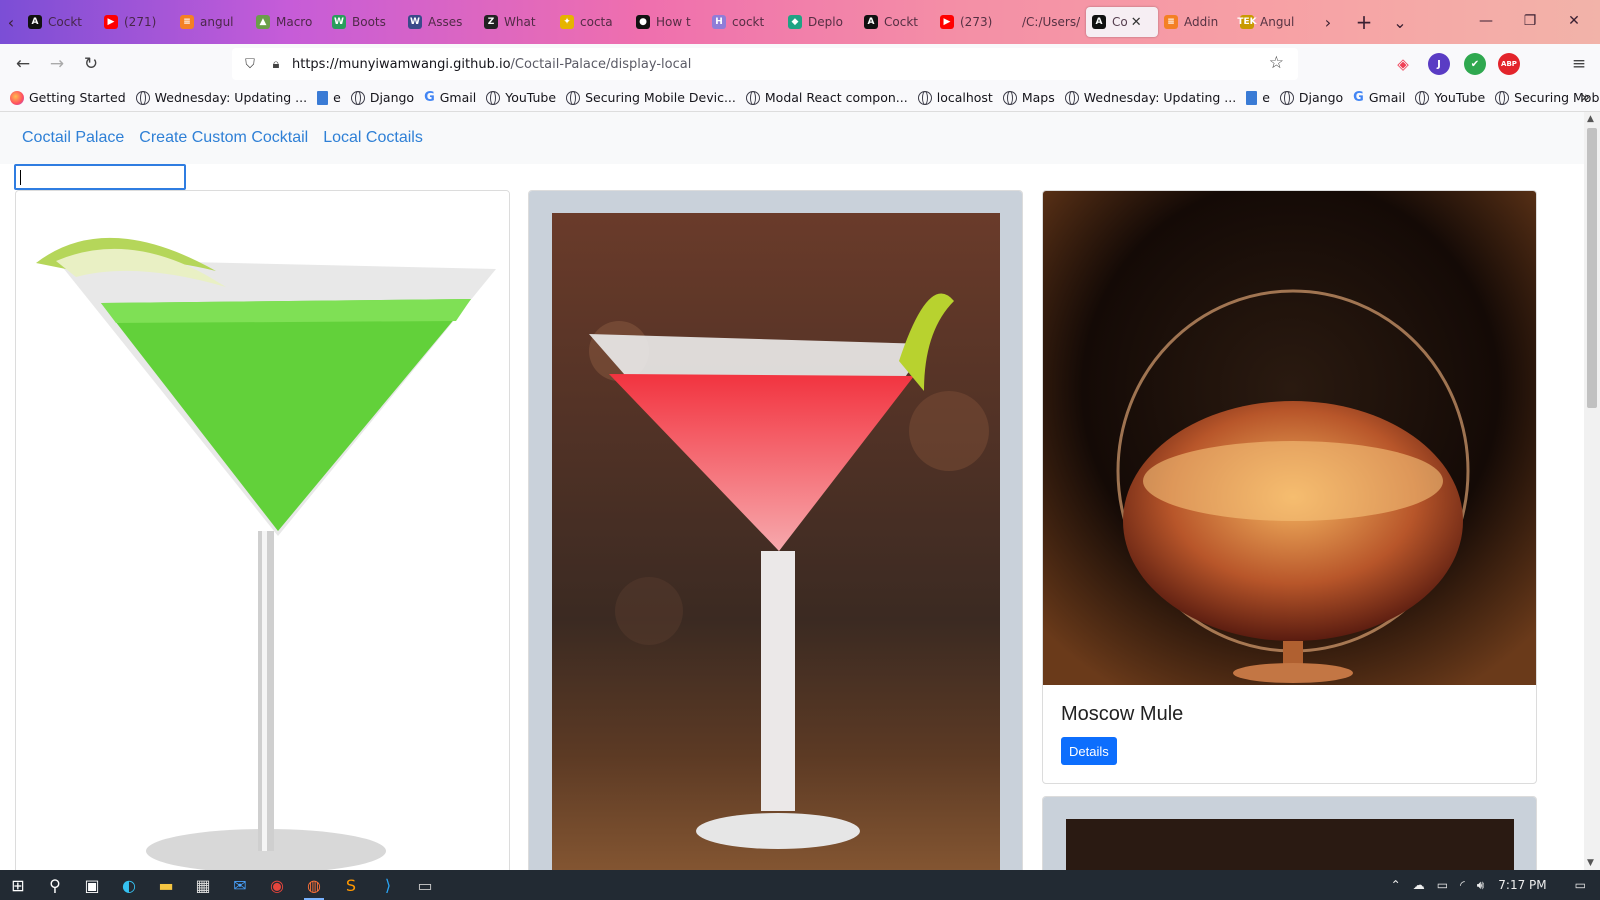 The height and width of the screenshot is (900, 1600). I want to click on close-window-icon: ✕, so click(1574, 21).